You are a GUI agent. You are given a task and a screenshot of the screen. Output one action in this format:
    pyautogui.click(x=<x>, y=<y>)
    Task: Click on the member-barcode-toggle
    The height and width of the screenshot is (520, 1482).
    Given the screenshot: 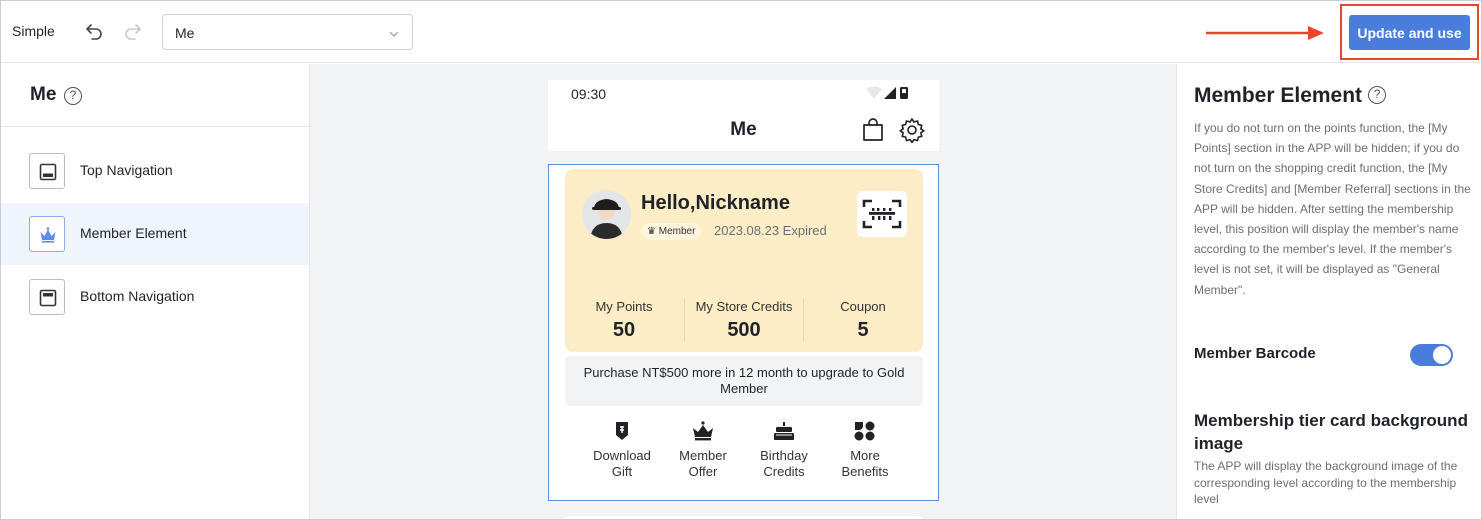 What is the action you would take?
    pyautogui.click(x=1431, y=355)
    